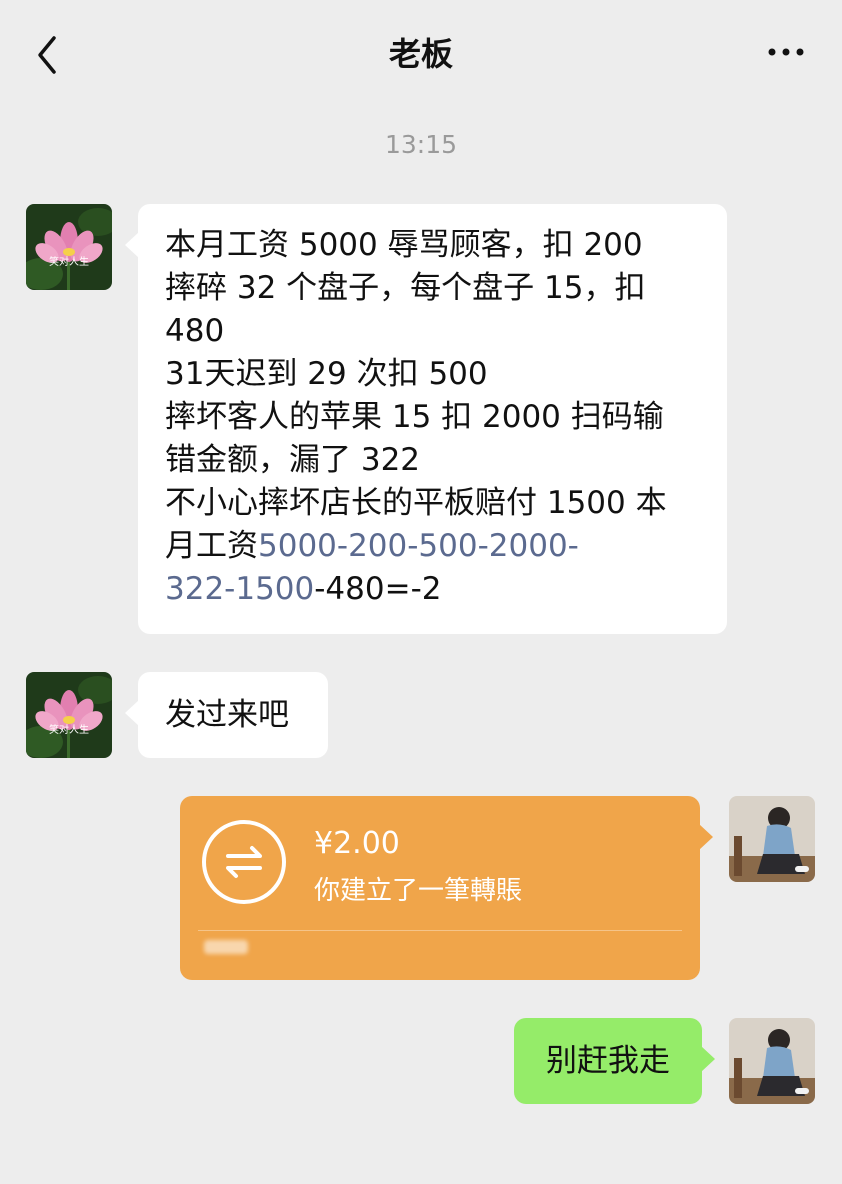 The height and width of the screenshot is (1184, 842). I want to click on more-dots-icon, so click(786, 52).